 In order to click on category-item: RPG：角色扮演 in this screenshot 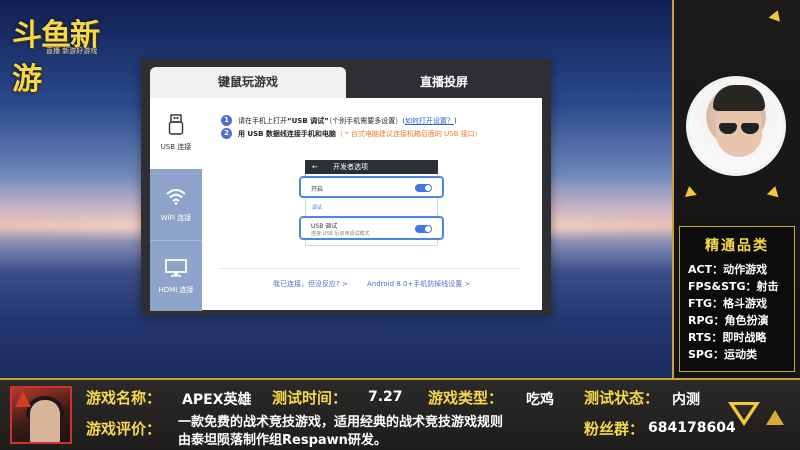, I will do `click(728, 320)`.